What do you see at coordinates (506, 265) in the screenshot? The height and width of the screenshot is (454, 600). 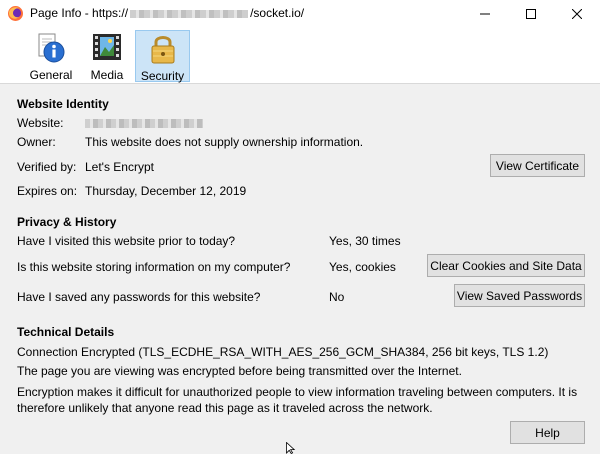 I see `clear-cookies-button: Clear Cookies and Site Data` at bounding box center [506, 265].